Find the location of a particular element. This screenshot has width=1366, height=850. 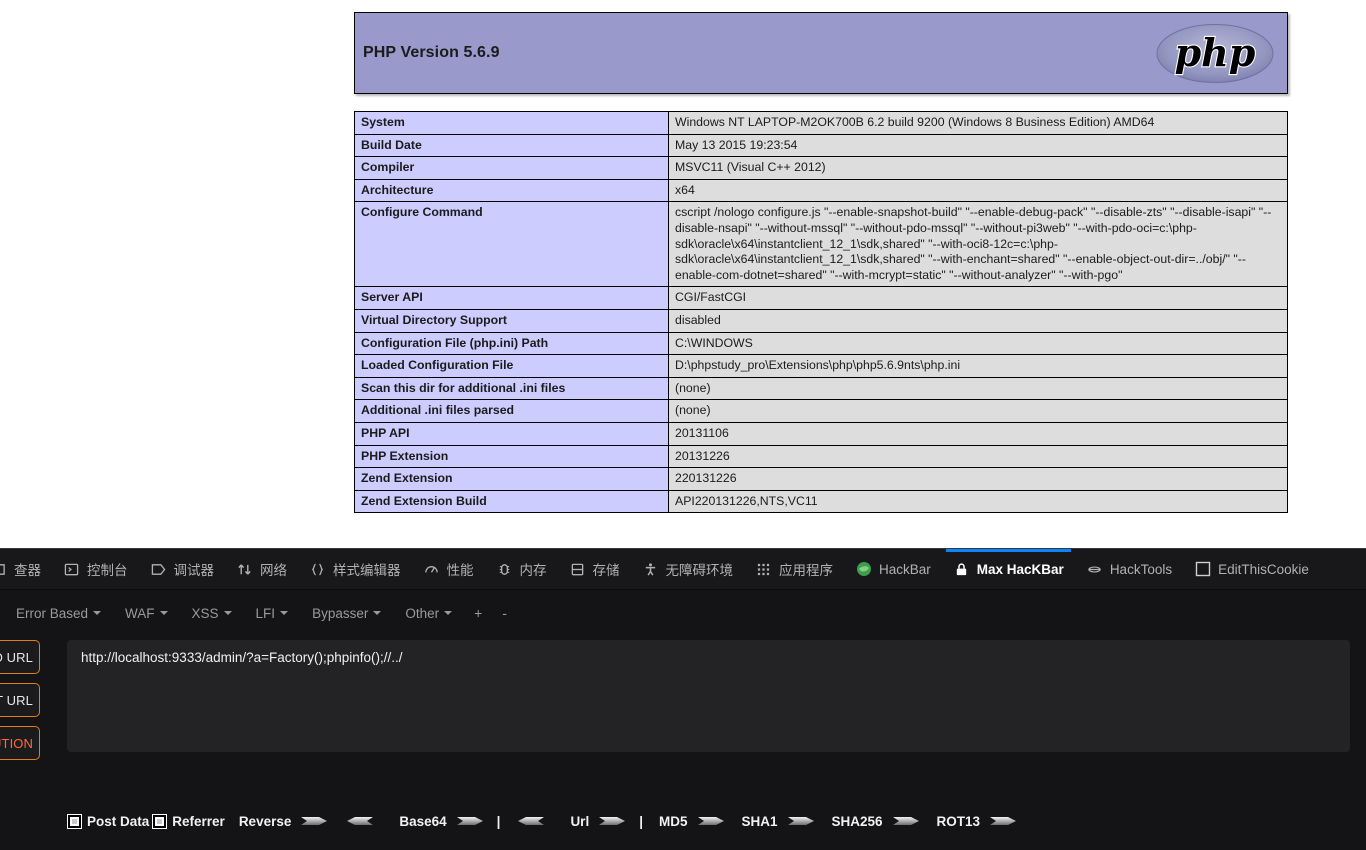

reverse-decode-button is located at coordinates (364, 821).